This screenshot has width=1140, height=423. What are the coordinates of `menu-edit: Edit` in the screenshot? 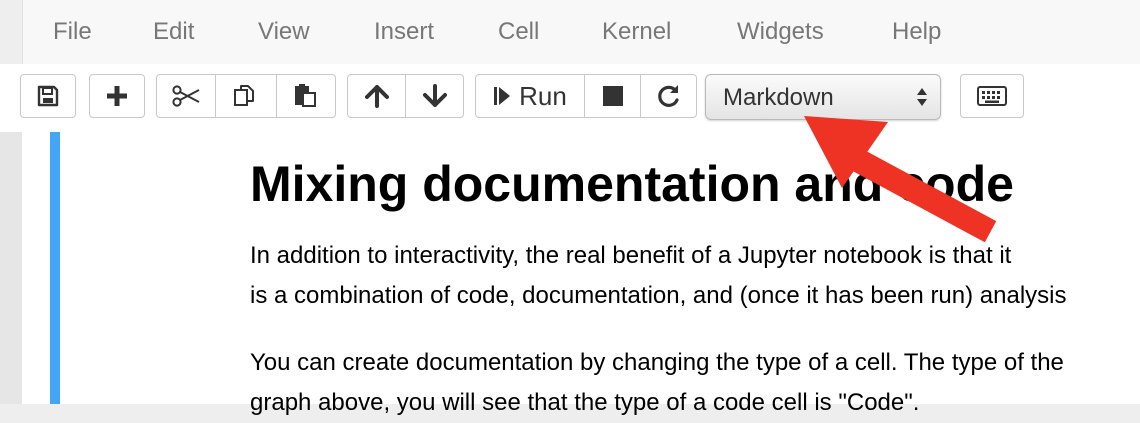 It's located at (173, 32).